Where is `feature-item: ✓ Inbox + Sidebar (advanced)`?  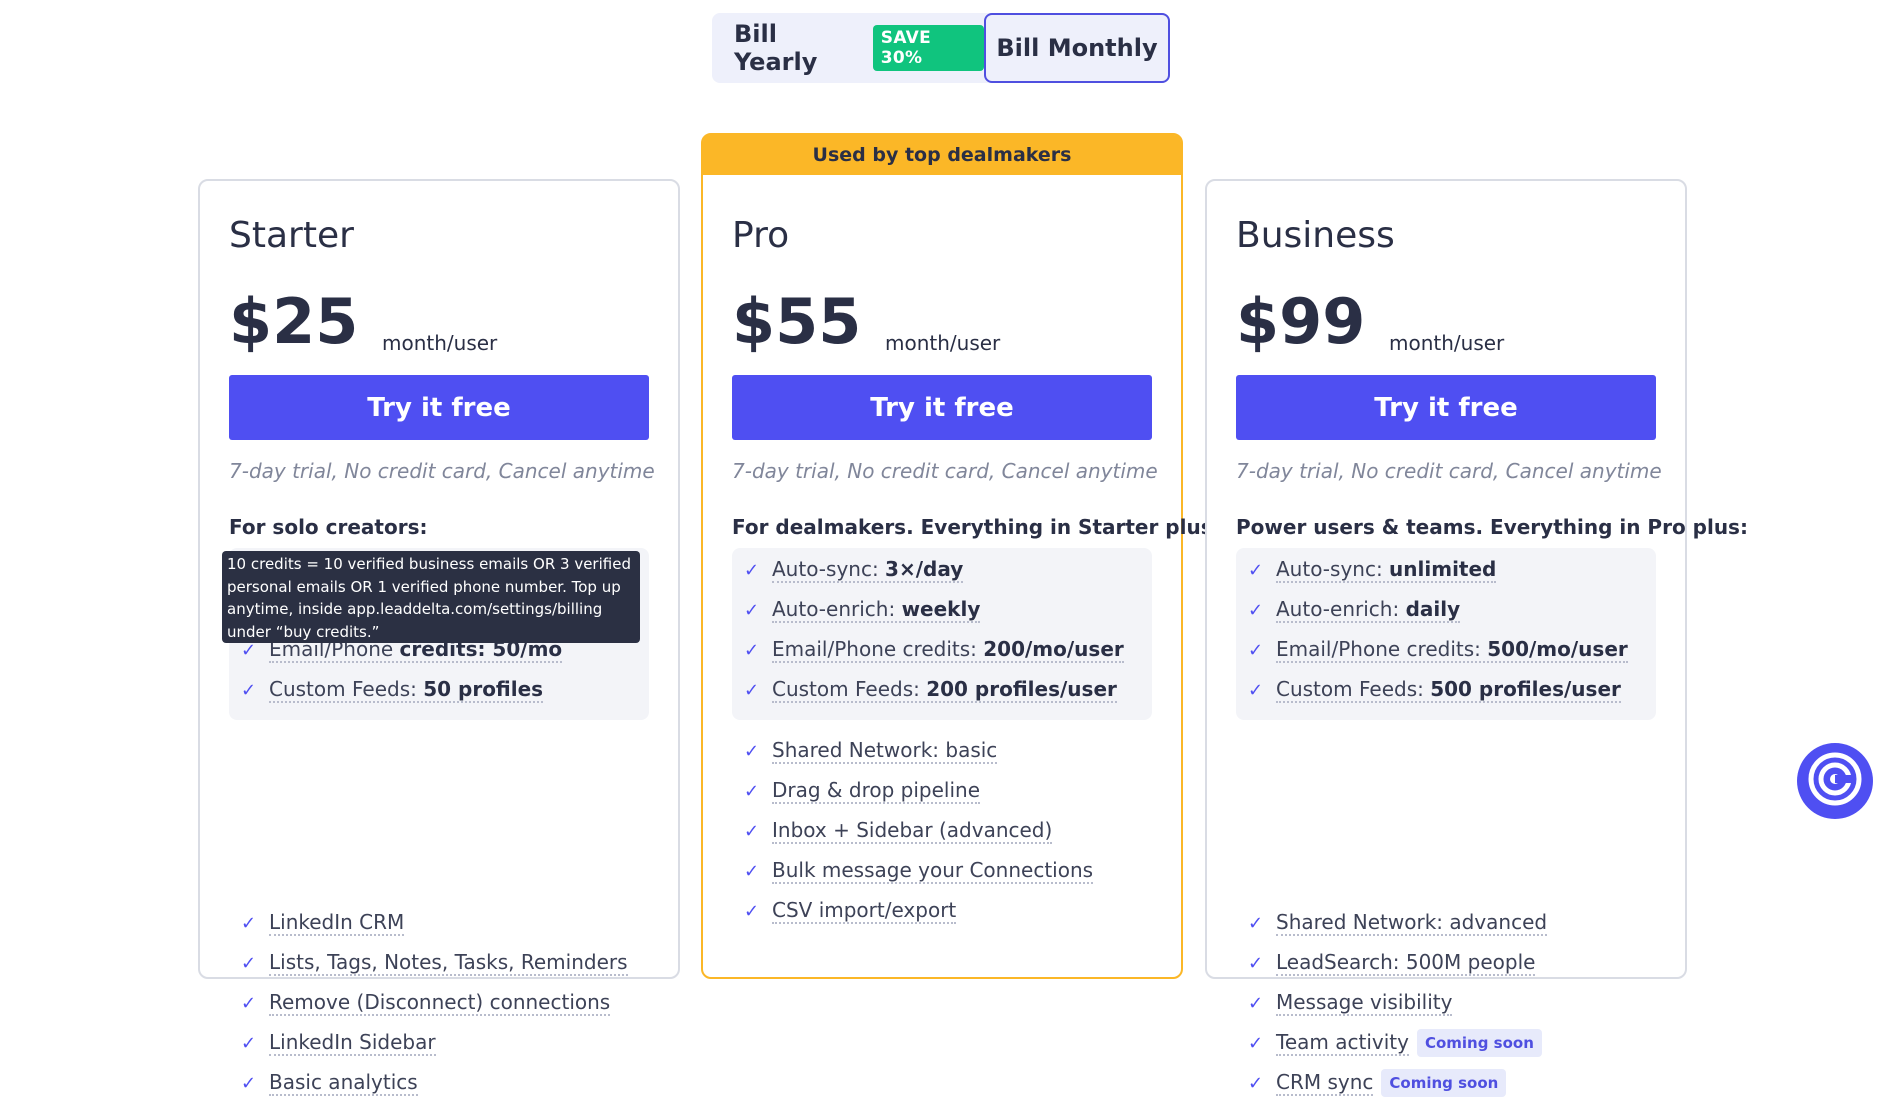 feature-item: ✓ Inbox + Sidebar (advanced) is located at coordinates (898, 831).